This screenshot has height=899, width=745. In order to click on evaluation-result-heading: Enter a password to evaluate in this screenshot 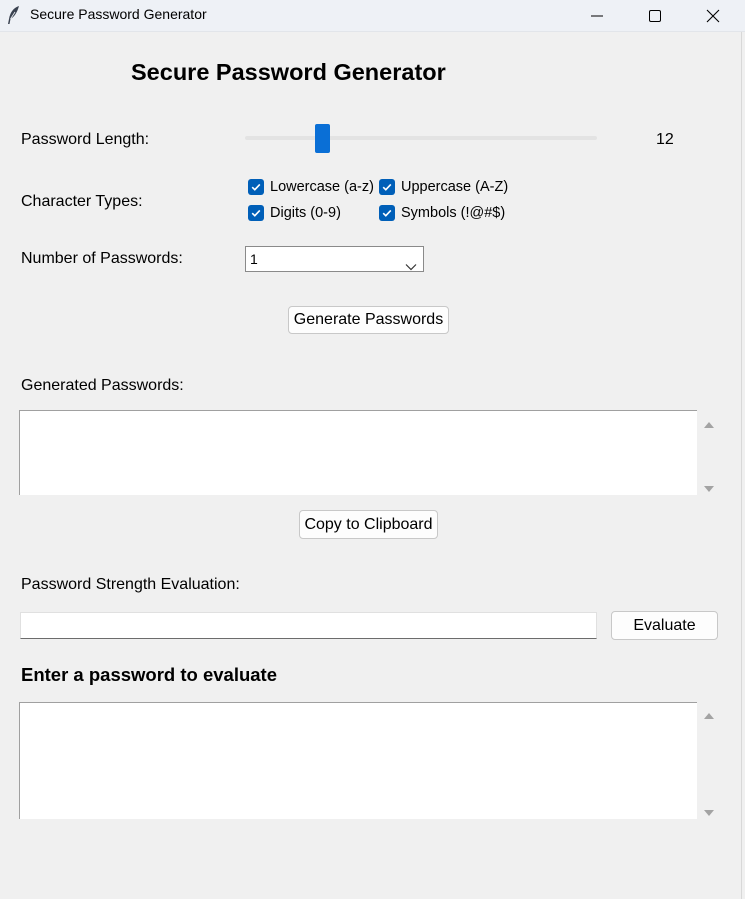, I will do `click(149, 674)`.